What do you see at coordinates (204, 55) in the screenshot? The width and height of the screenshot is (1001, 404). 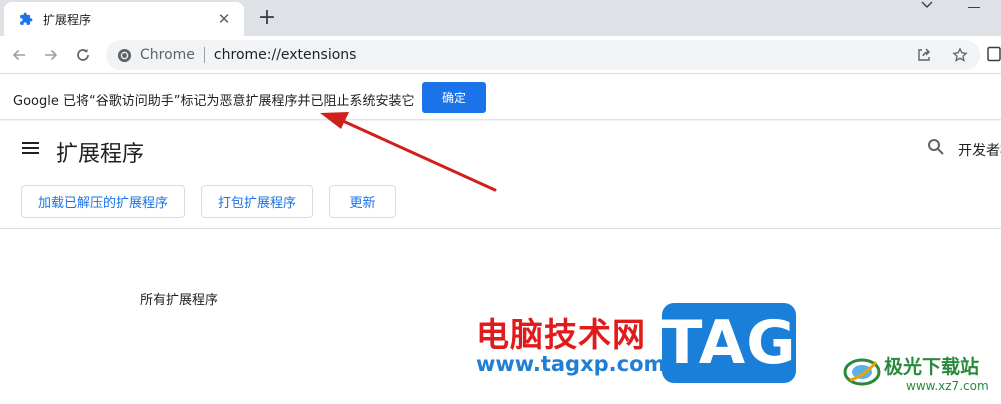 I see `omnibox-separator` at bounding box center [204, 55].